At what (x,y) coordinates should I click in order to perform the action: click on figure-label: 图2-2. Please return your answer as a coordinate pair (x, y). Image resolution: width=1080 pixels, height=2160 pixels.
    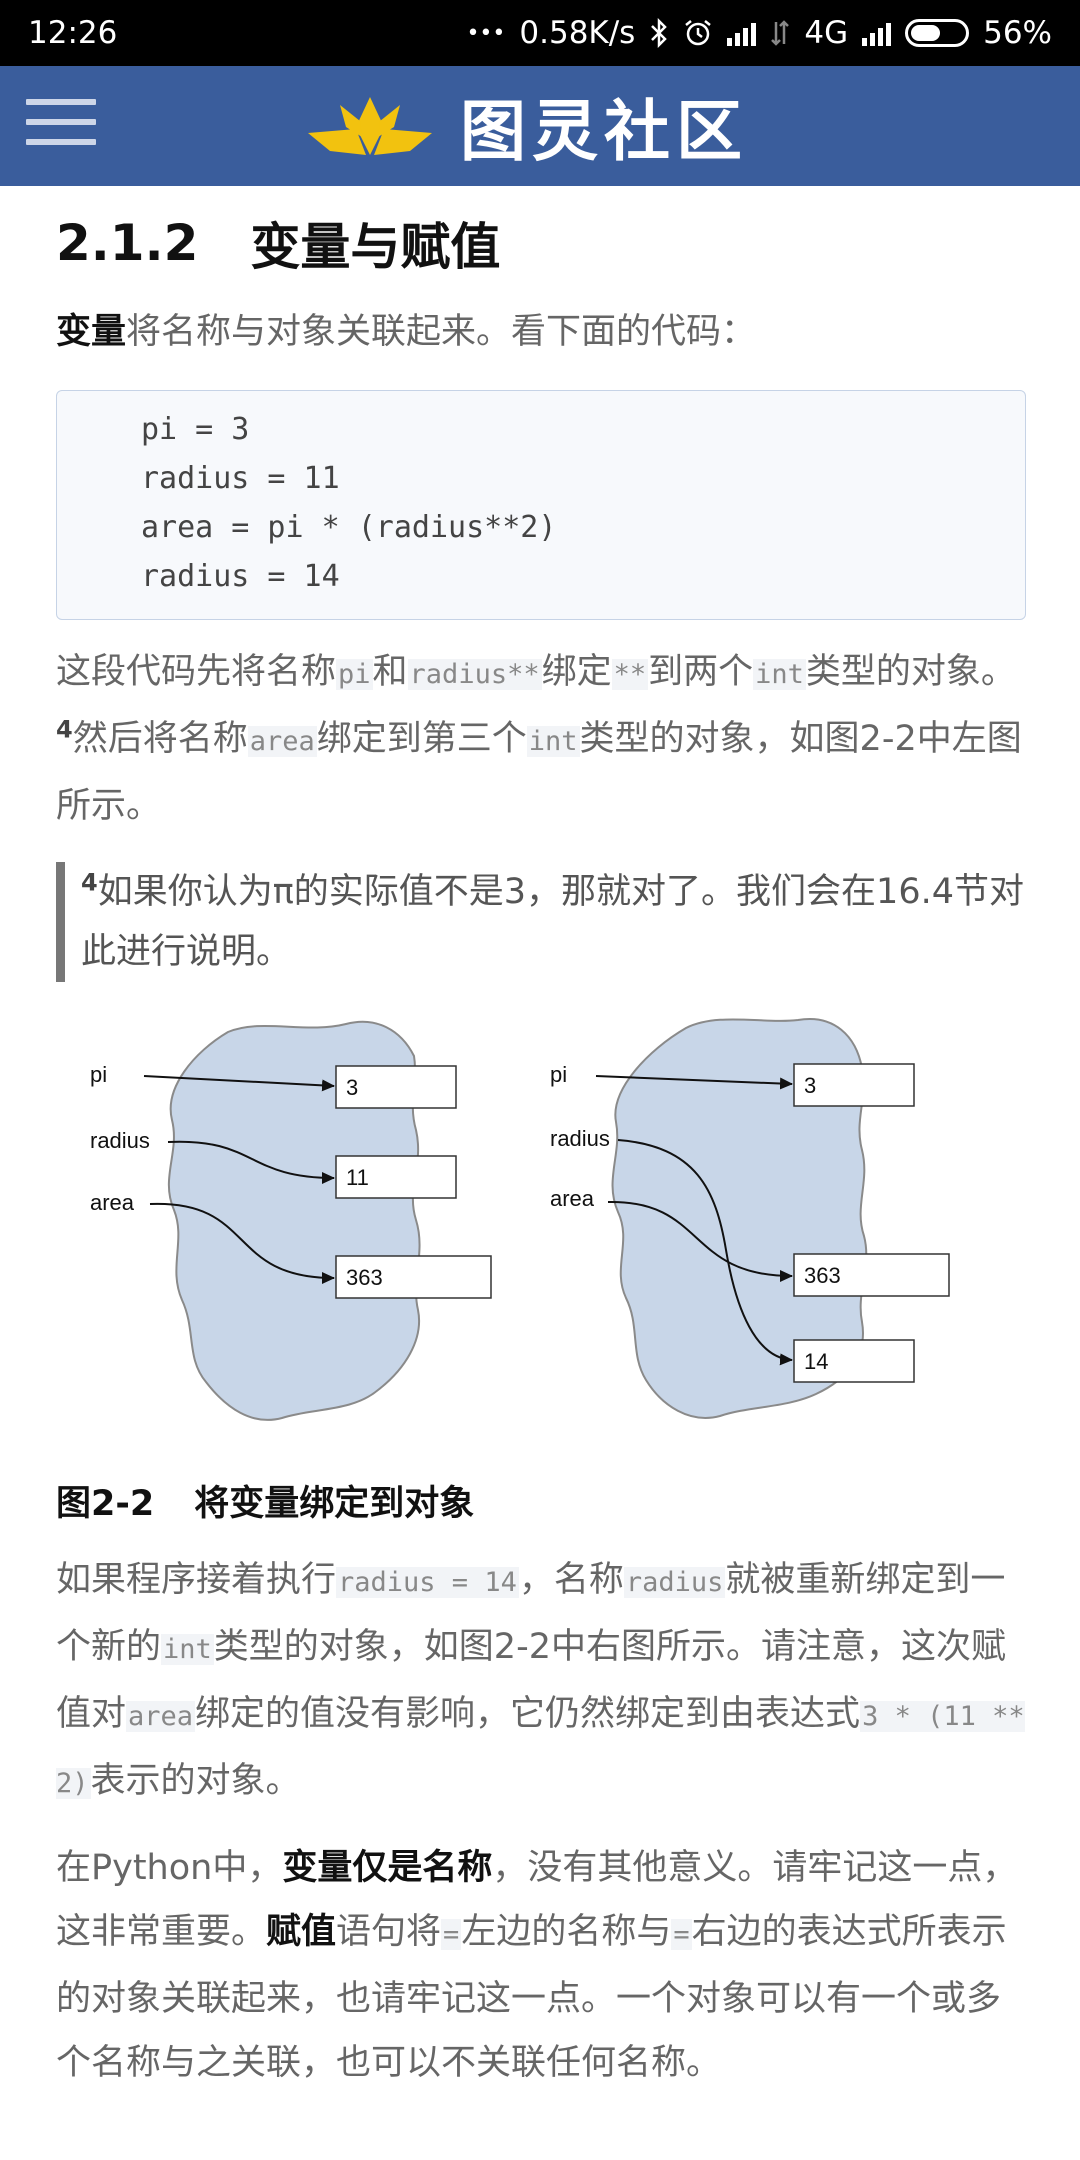
    Looking at the image, I should click on (105, 1503).